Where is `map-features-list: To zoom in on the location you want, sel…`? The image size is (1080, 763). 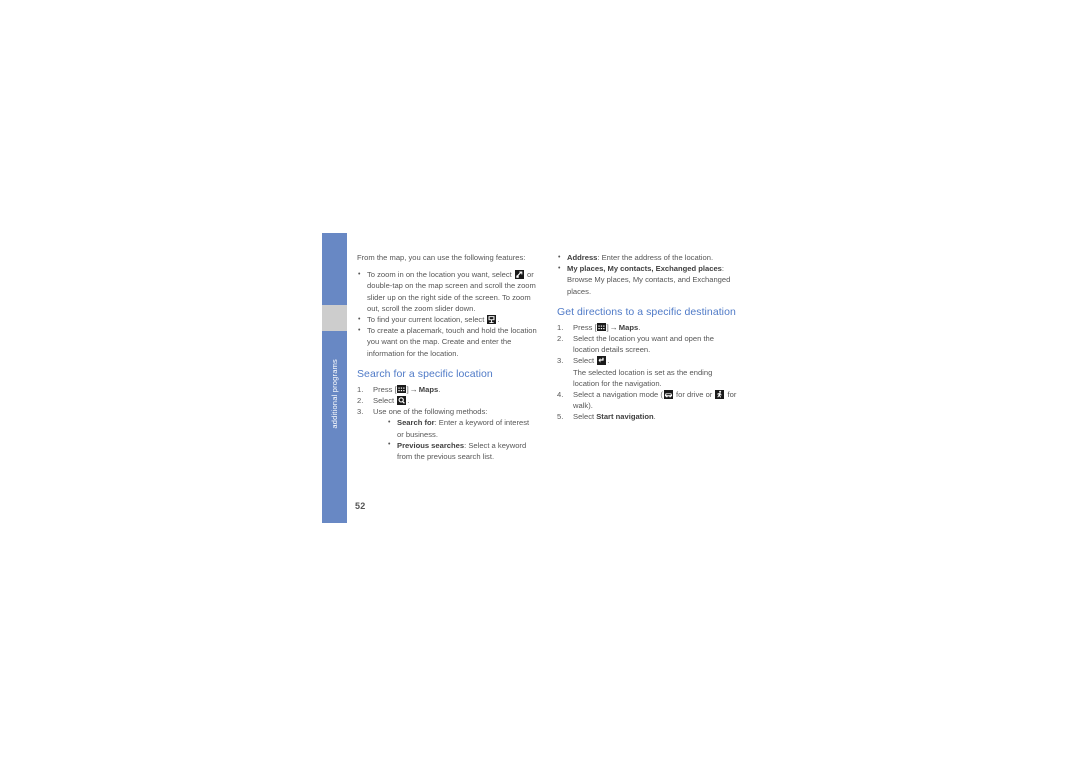
map-features-list: To zoom in on the location you want, sel… is located at coordinates (447, 314).